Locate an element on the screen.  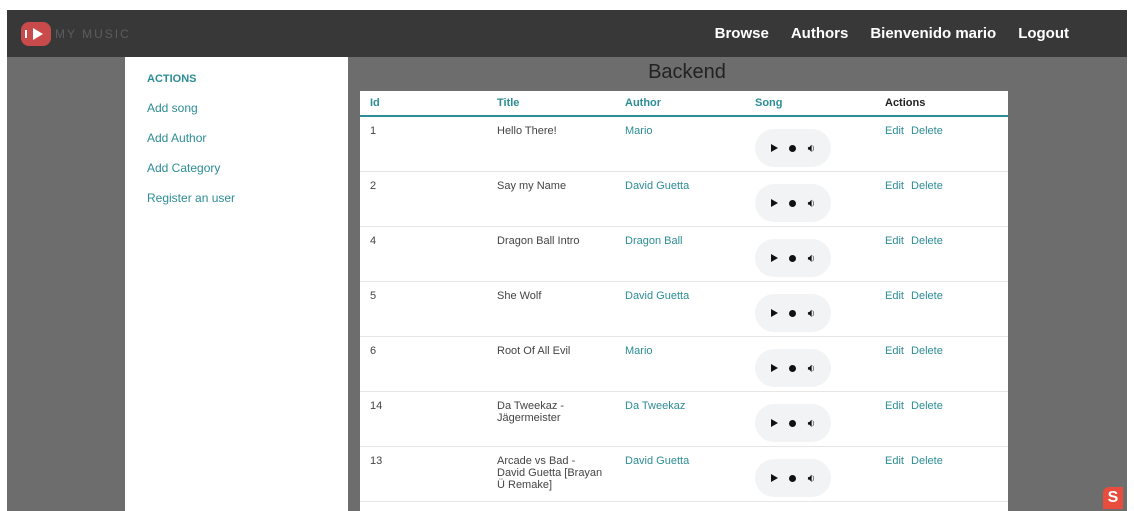
table-row: 5 She Wolf David Guetta 🔉︎ Edit Delete is located at coordinates (684, 309).